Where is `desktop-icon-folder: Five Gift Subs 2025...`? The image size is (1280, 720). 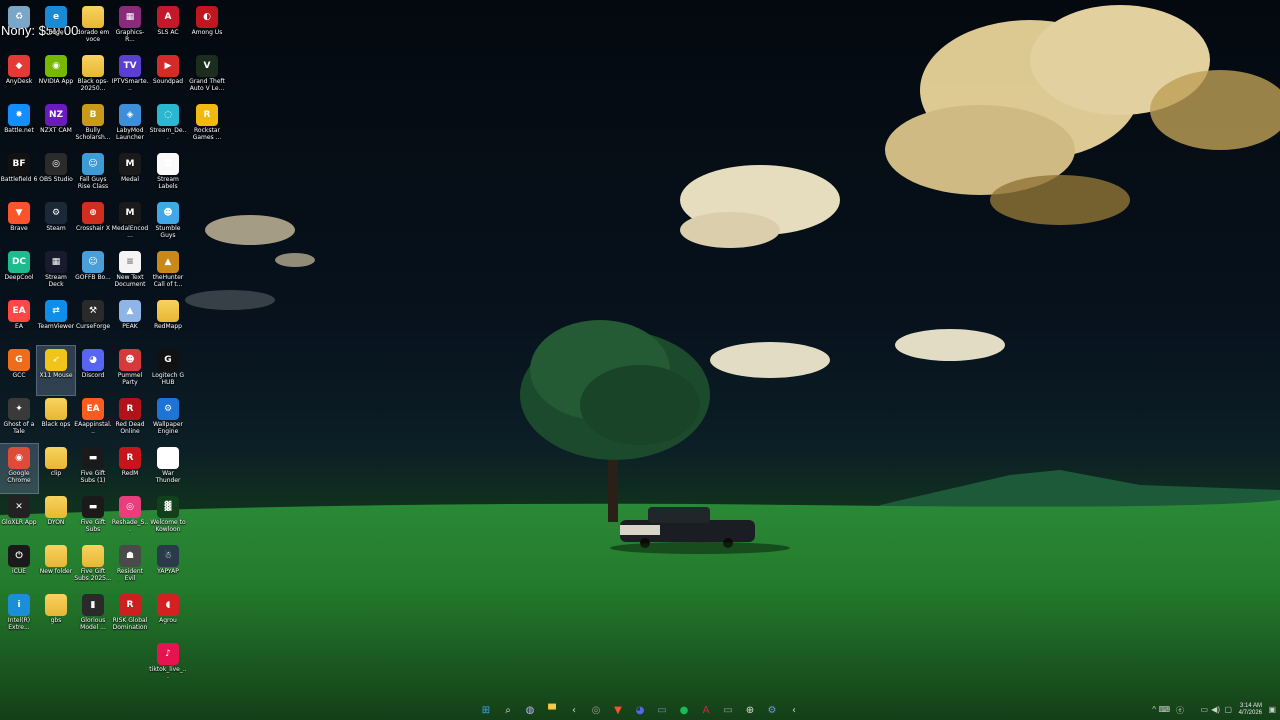 desktop-icon-folder: Five Gift Subs 2025... is located at coordinates (93, 566).